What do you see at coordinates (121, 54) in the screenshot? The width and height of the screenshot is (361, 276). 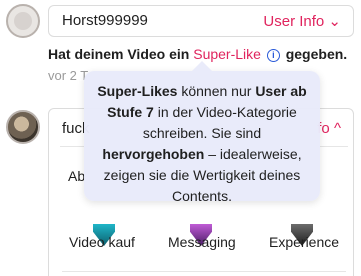 I see `notification-text: Hat deinem Video ein` at bounding box center [121, 54].